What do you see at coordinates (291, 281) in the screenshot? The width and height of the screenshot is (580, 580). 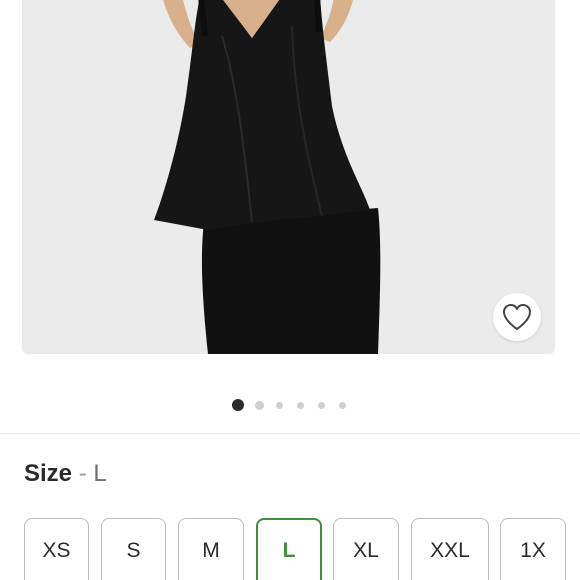 I see `skirt` at bounding box center [291, 281].